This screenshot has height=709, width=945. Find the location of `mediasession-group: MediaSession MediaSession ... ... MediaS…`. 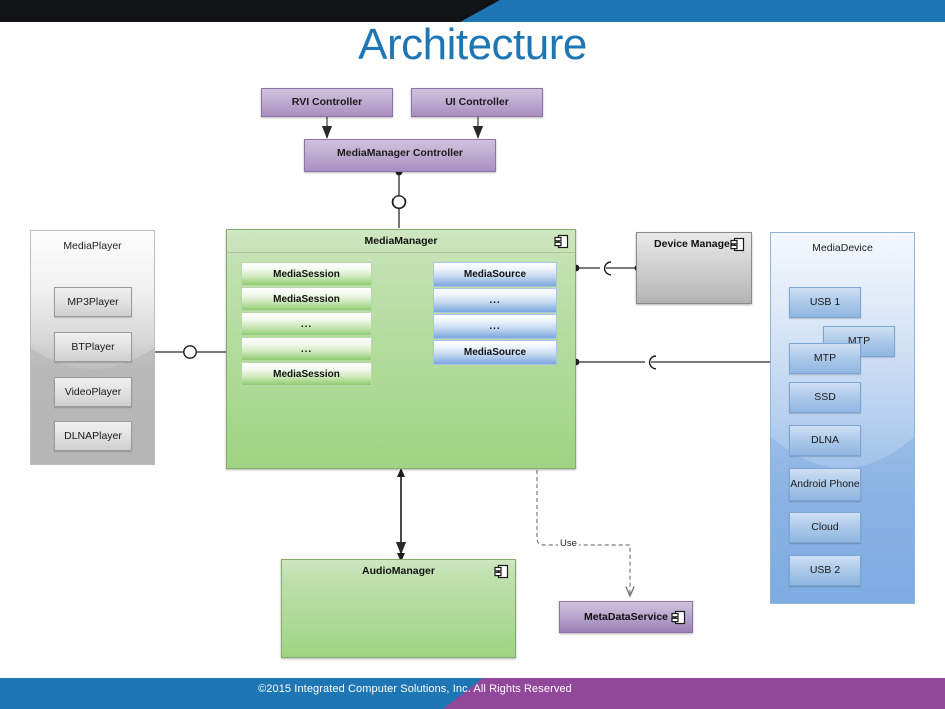

mediasession-group: MediaSession MediaSession ... ... MediaS… is located at coordinates (306, 324).